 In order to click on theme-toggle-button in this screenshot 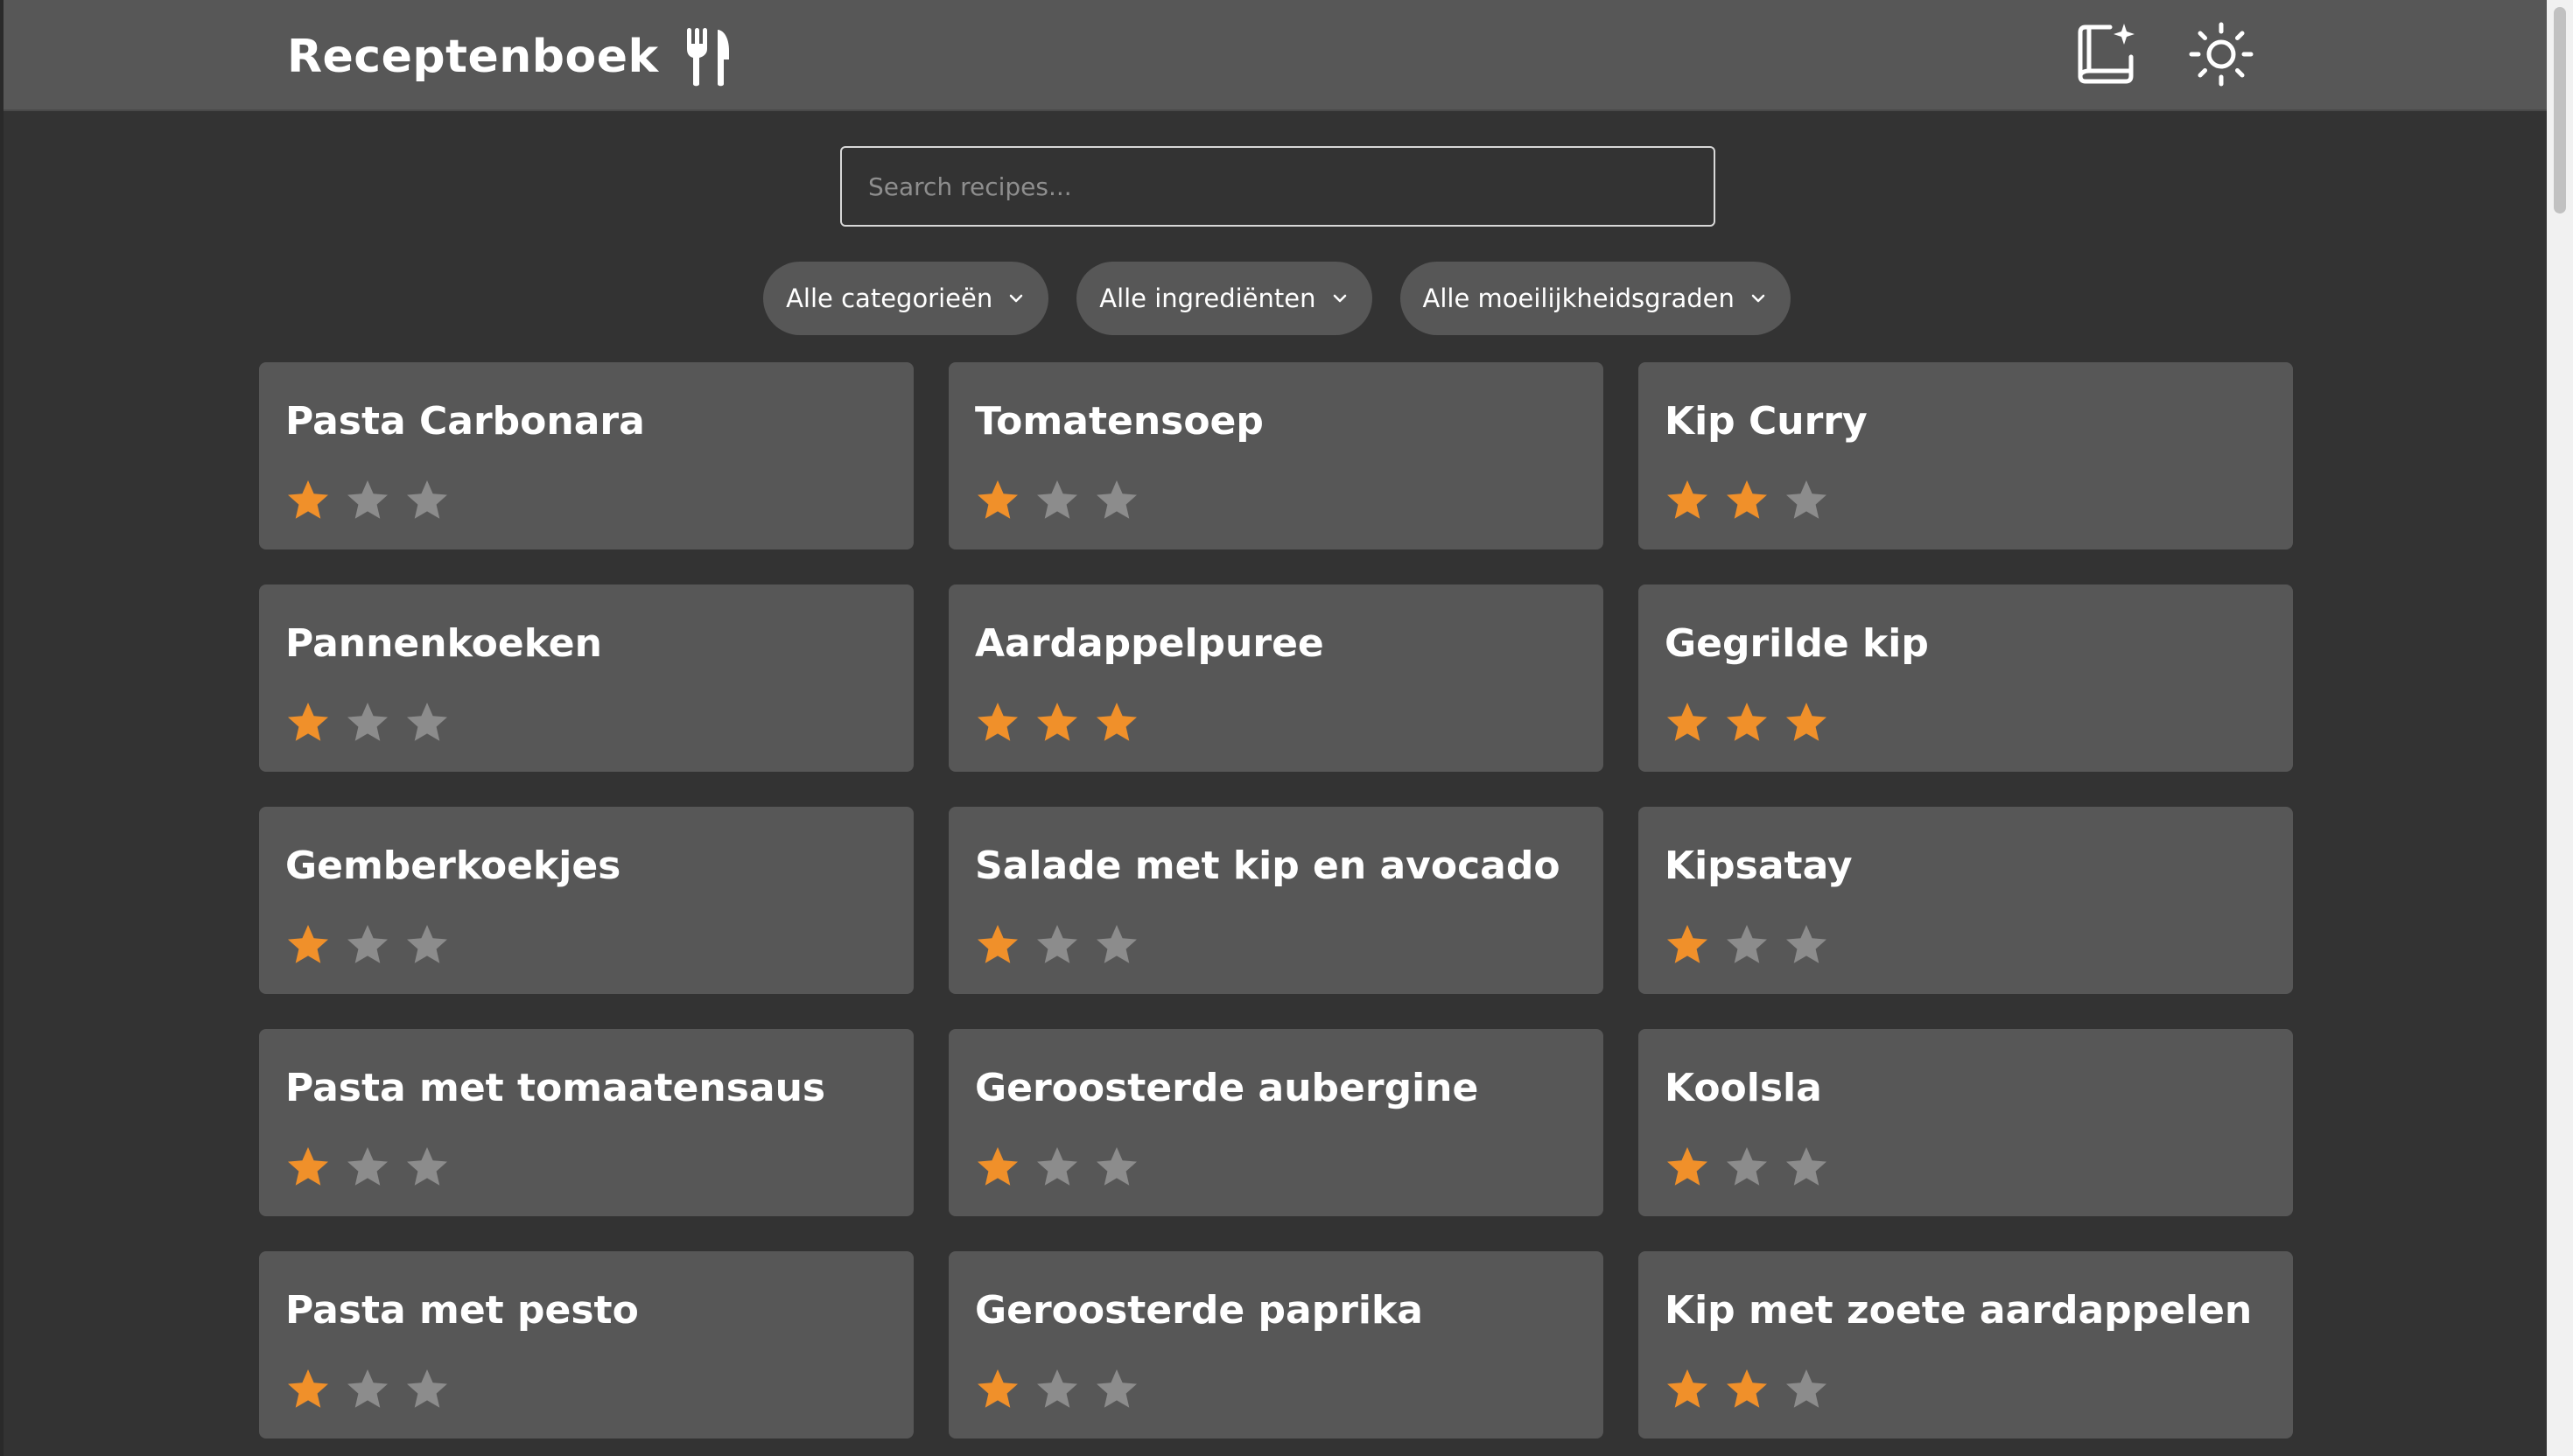, I will do `click(2221, 56)`.